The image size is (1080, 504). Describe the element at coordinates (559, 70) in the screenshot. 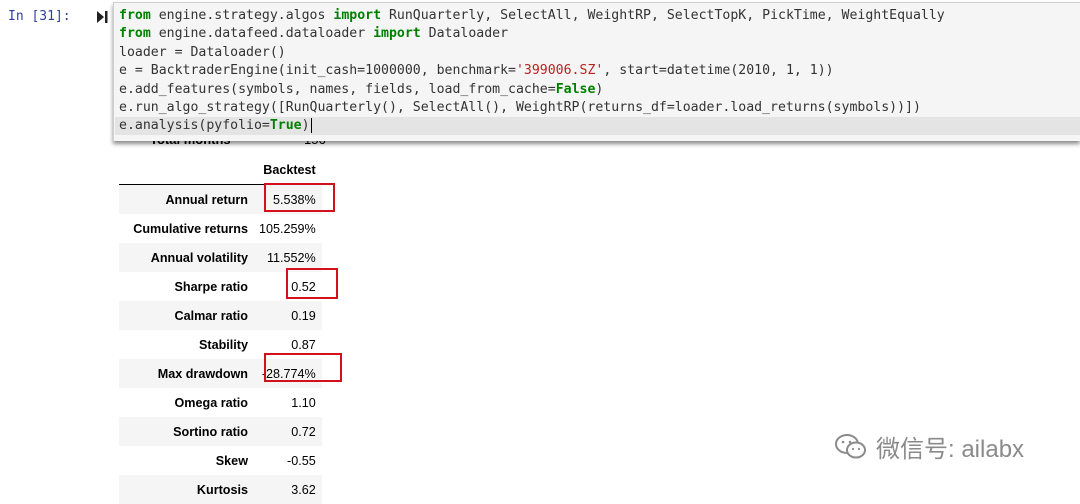

I see `code-string: '399006.SZ'` at that location.